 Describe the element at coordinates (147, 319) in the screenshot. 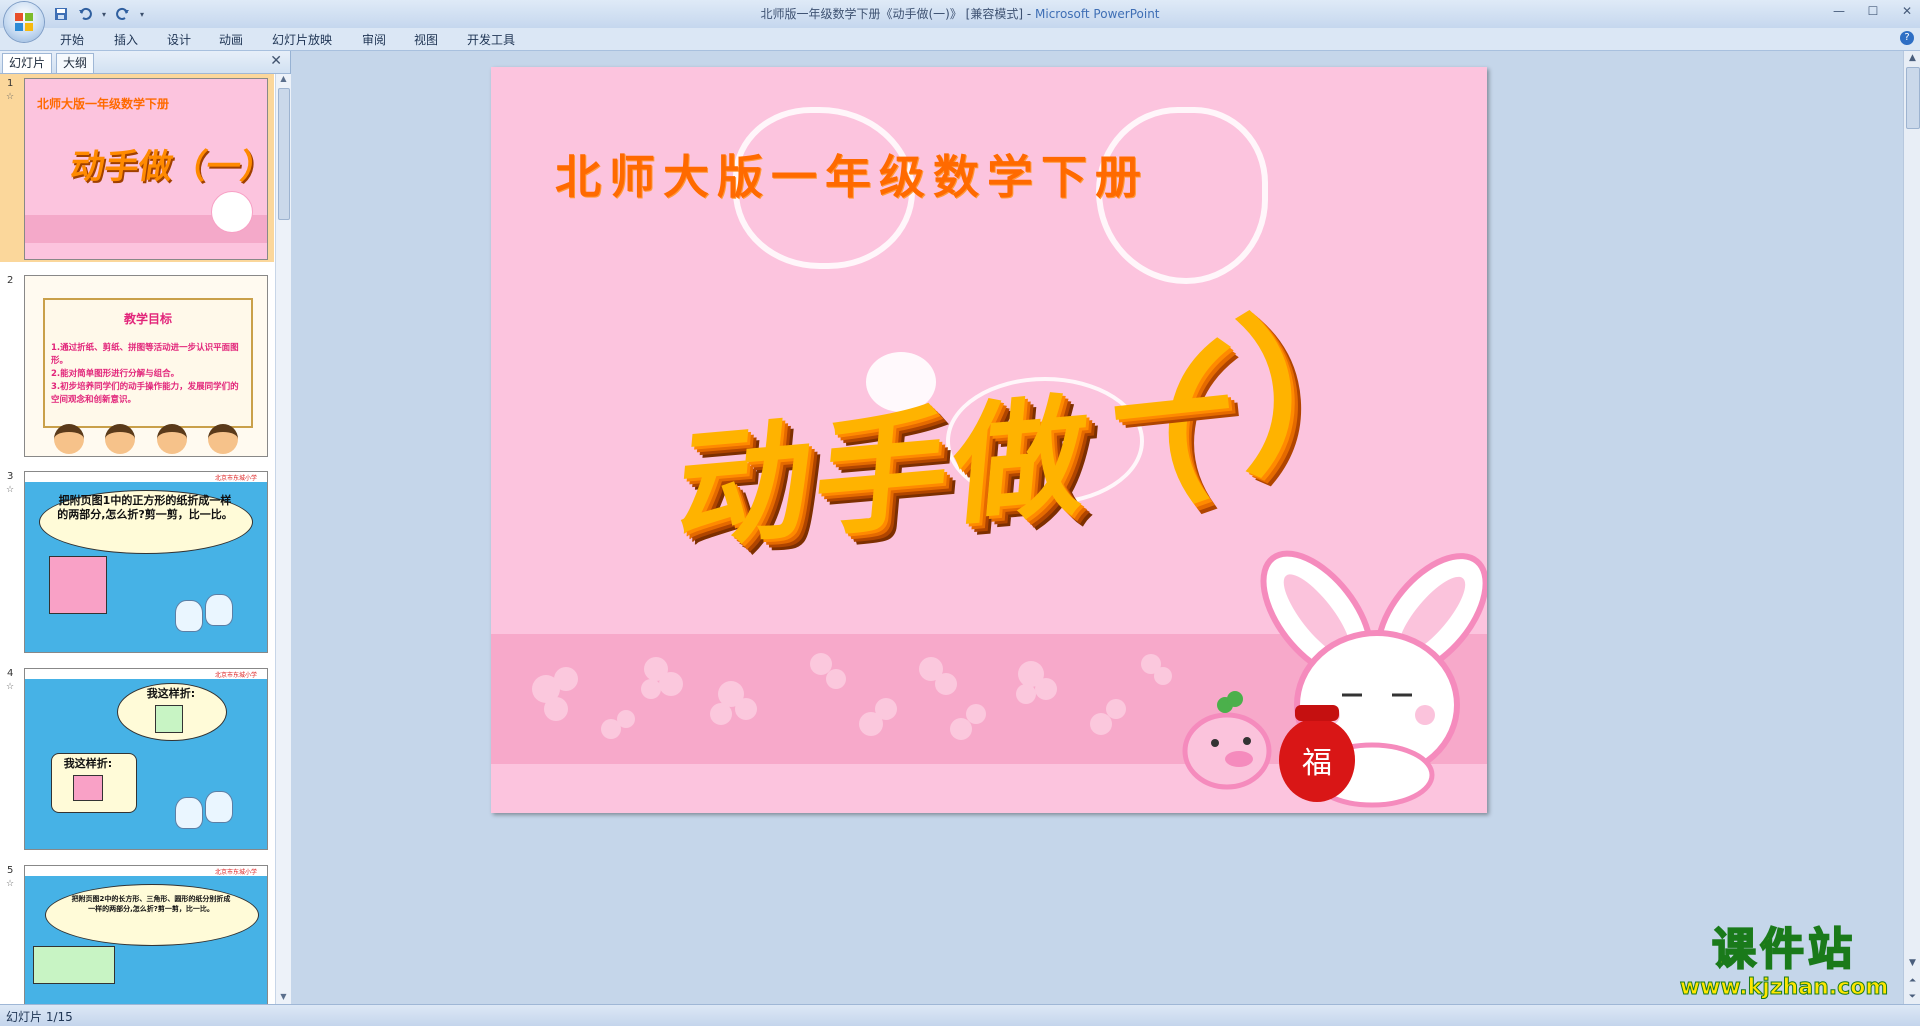

I see `mini-heading: 教学目标` at that location.